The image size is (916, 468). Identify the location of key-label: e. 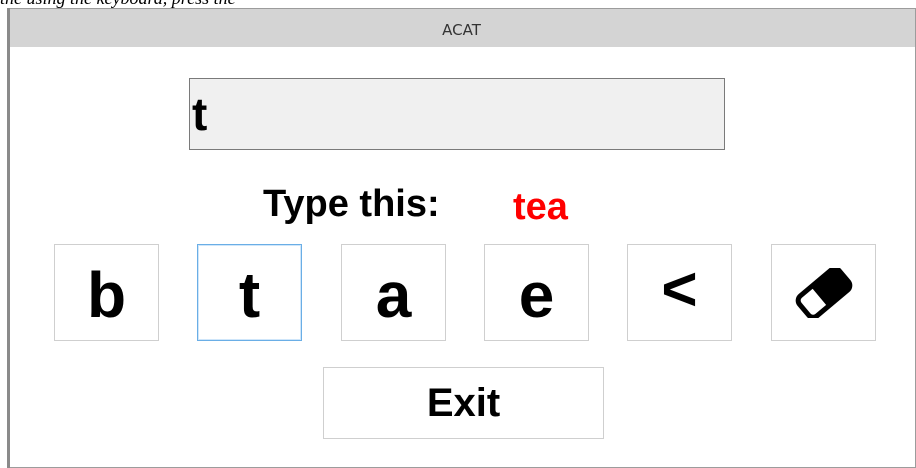
(536, 294).